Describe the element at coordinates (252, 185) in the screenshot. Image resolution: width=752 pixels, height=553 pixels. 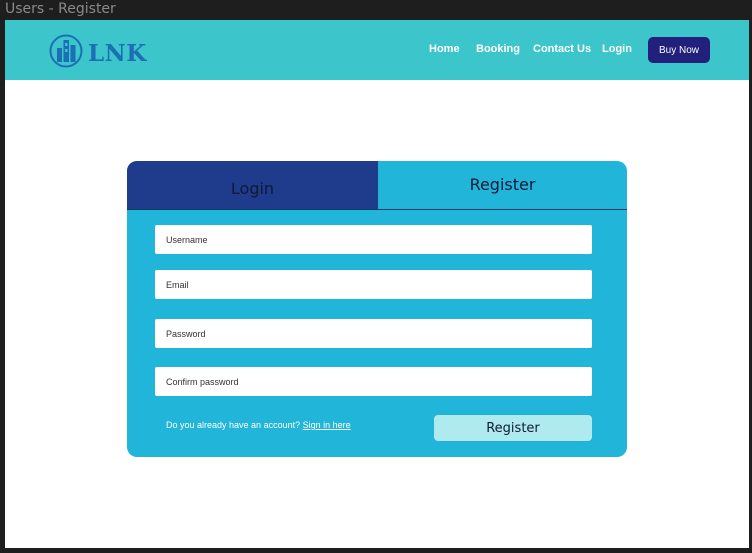
I see `tab-login: Login` at that location.